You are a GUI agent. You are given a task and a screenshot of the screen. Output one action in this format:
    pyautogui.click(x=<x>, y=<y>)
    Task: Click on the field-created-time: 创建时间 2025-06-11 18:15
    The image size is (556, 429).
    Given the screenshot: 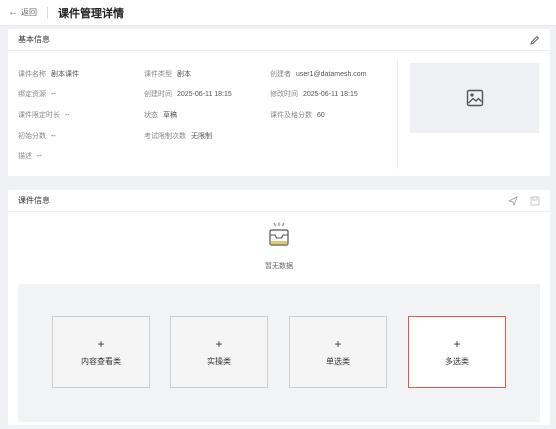 What is the action you would take?
    pyautogui.click(x=188, y=94)
    